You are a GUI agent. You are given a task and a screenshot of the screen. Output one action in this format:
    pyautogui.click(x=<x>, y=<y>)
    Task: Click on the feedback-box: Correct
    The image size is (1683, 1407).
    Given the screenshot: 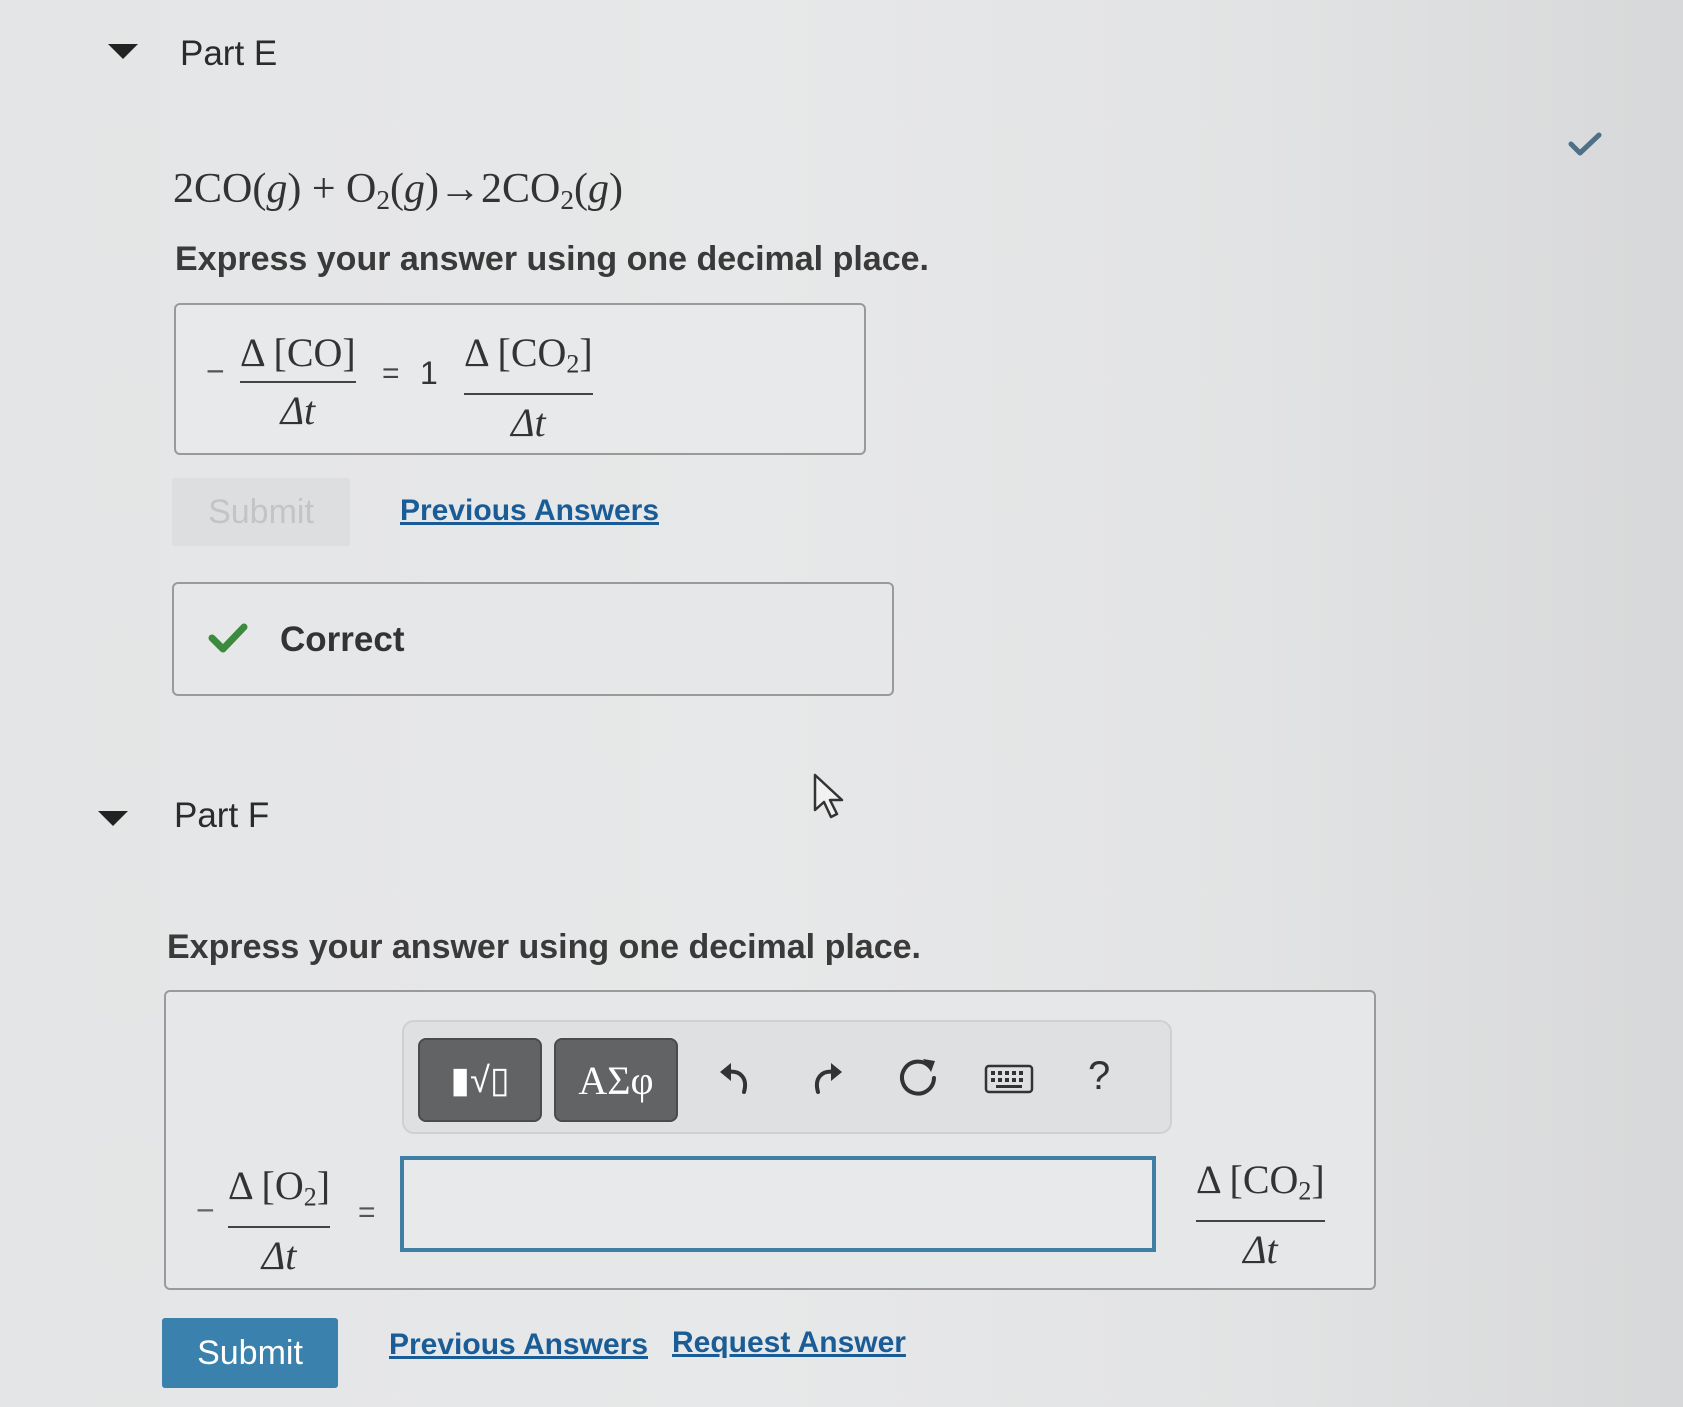 What is the action you would take?
    pyautogui.click(x=533, y=639)
    